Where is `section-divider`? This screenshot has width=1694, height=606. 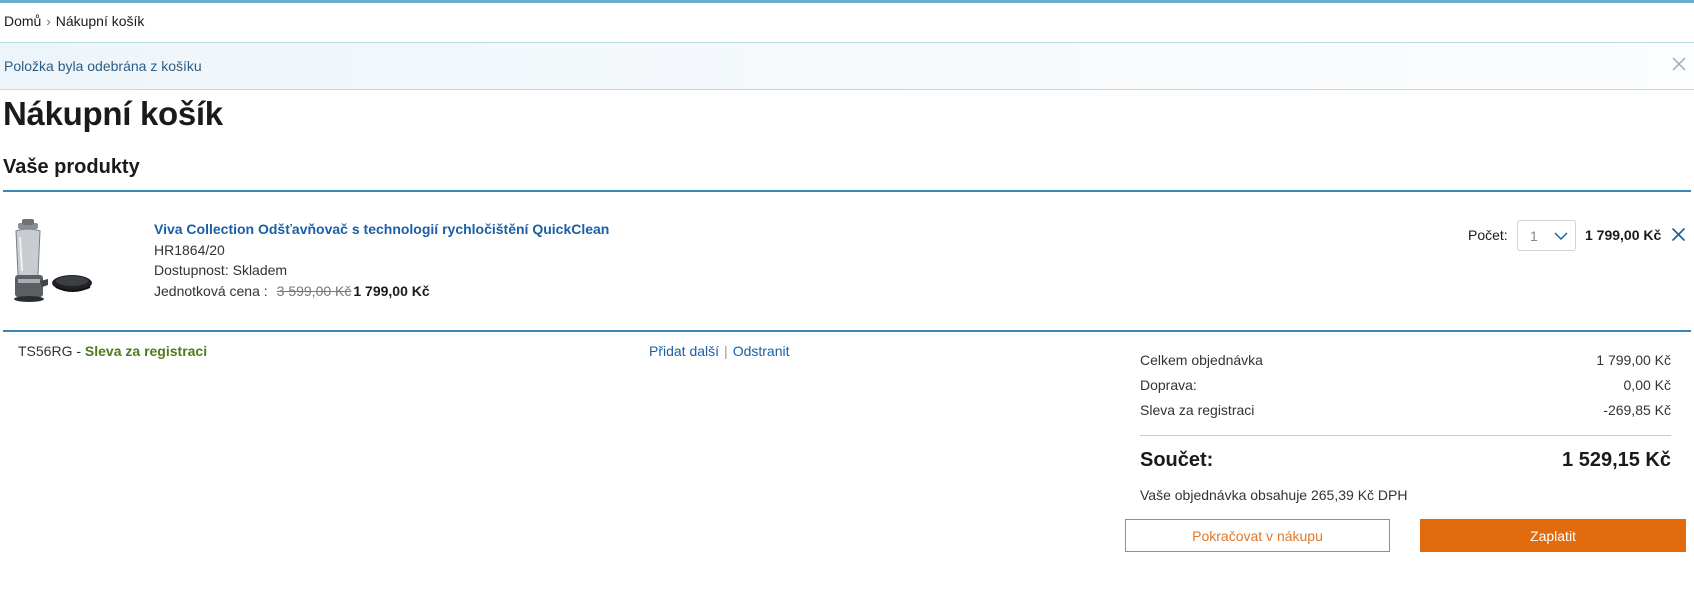 section-divider is located at coordinates (847, 191).